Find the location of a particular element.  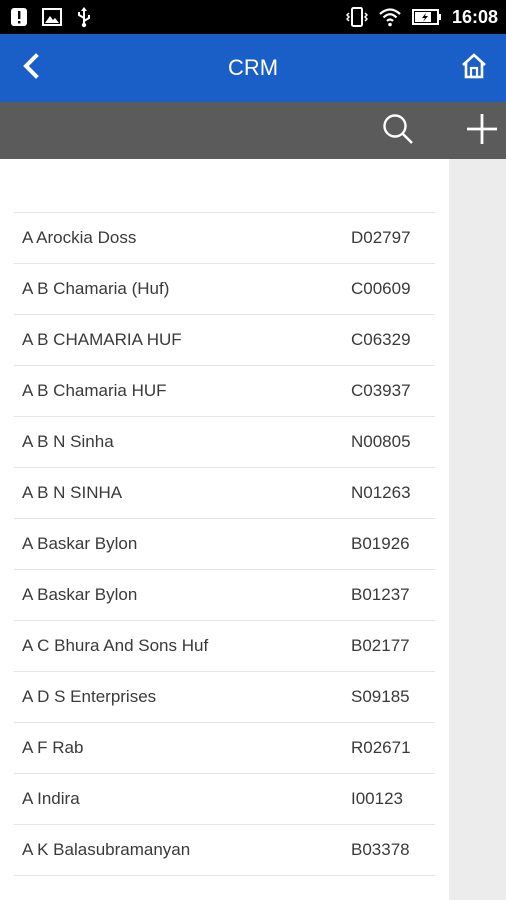

list-item: A B CHAMARIA HUF C06329 is located at coordinates (224, 340).